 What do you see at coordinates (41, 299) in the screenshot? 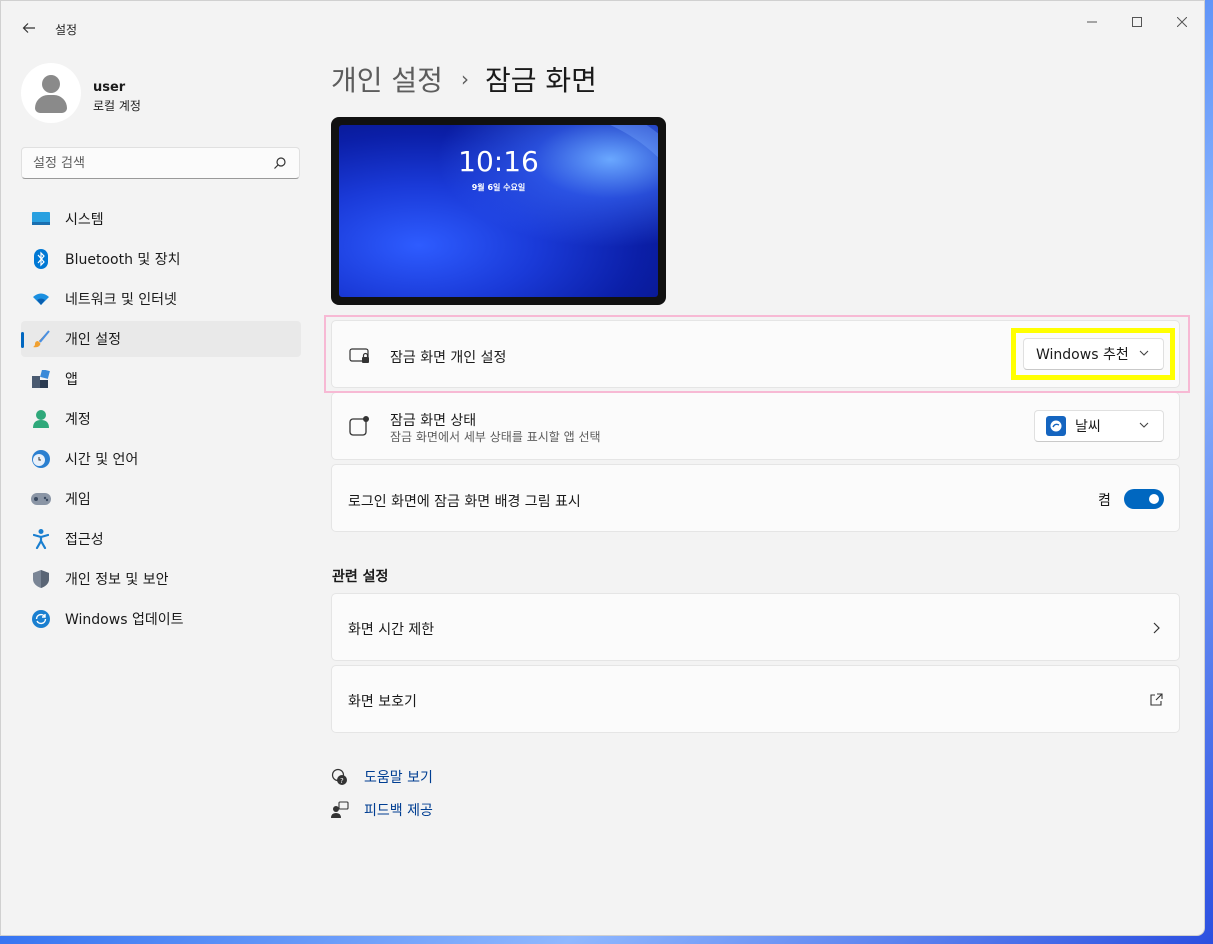
I see `wifi-icon` at bounding box center [41, 299].